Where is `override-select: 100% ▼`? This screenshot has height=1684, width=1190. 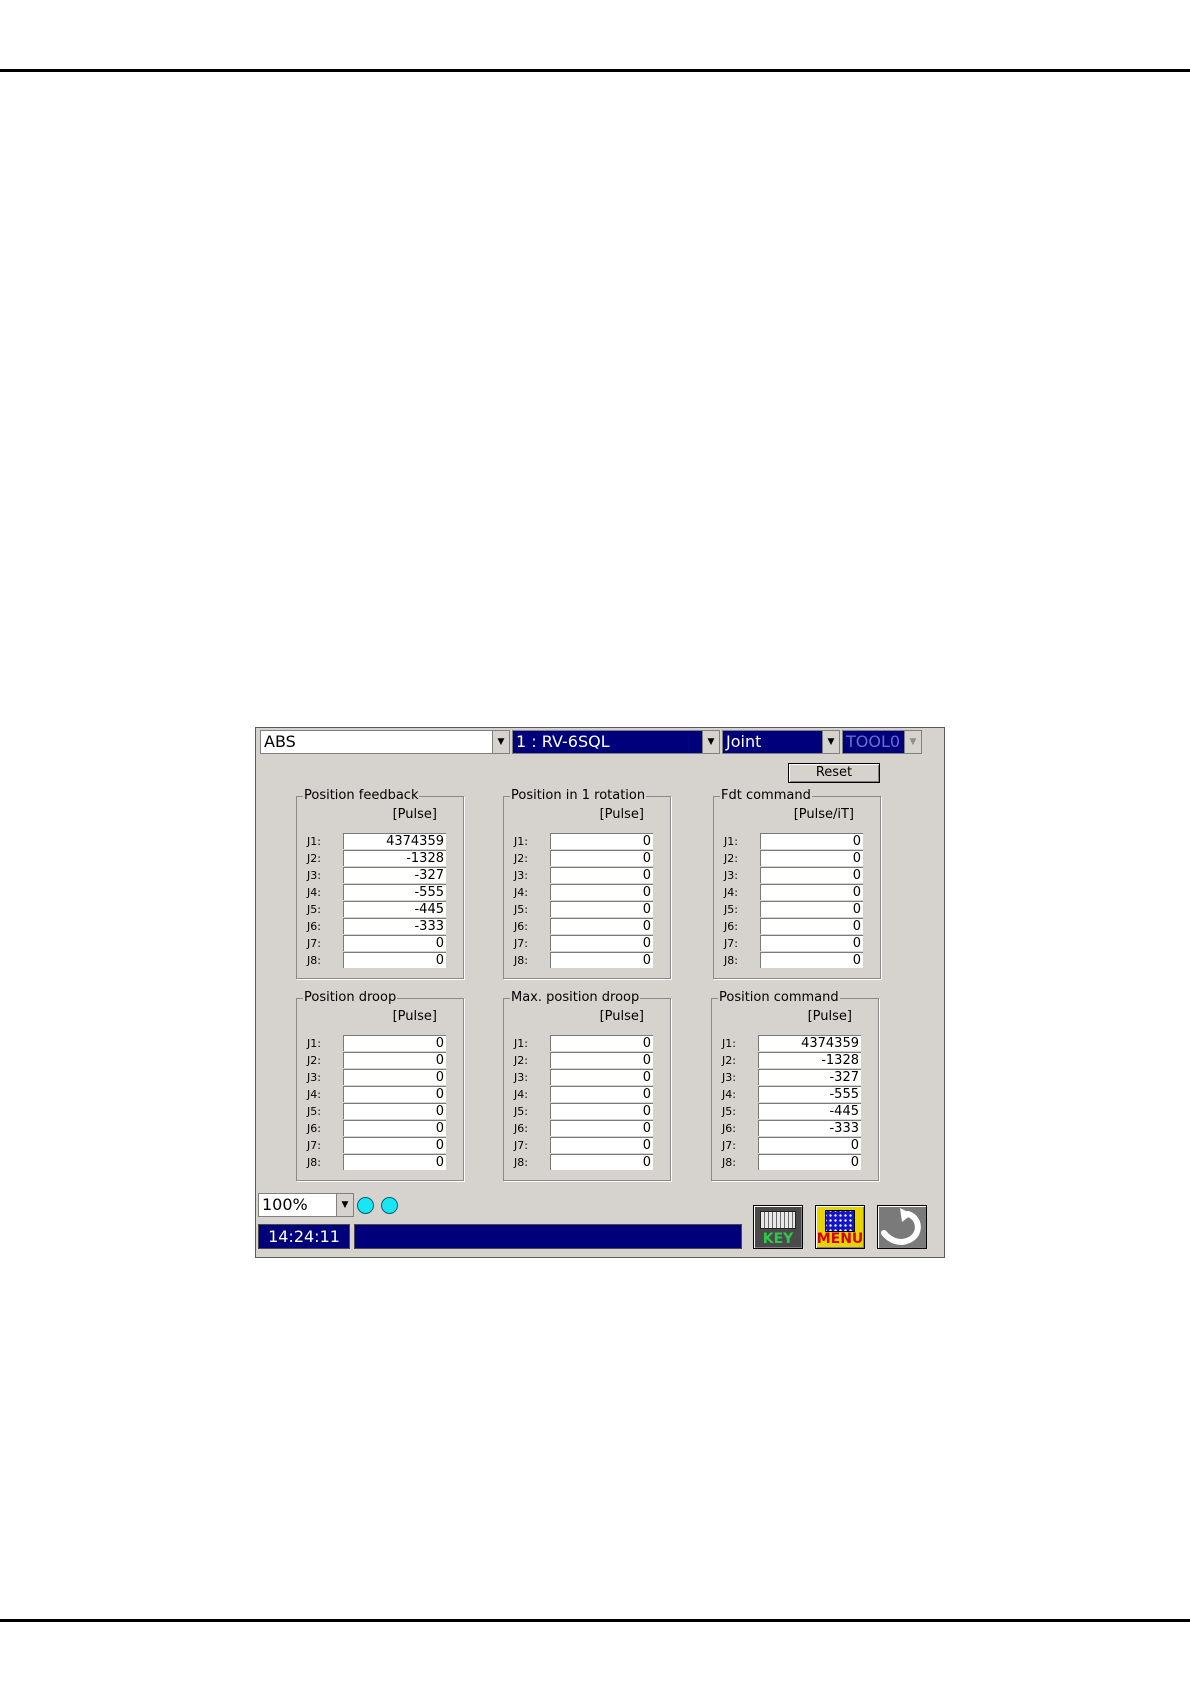
override-select: 100% ▼ is located at coordinates (306, 1205).